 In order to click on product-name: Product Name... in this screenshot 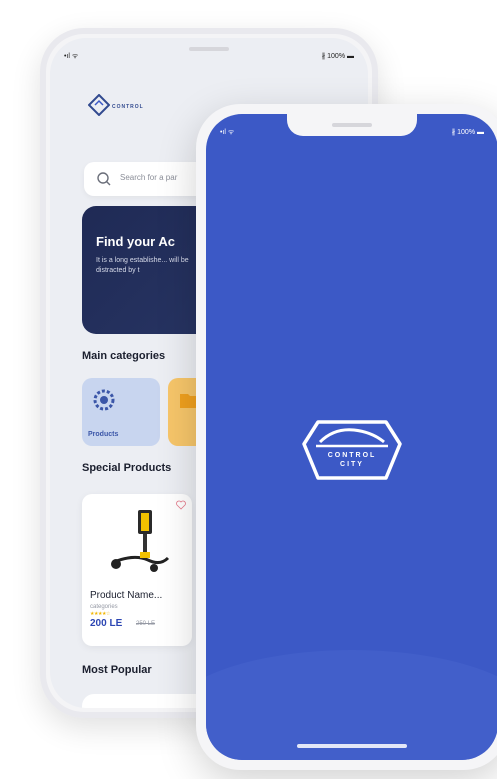, I will do `click(126, 595)`.